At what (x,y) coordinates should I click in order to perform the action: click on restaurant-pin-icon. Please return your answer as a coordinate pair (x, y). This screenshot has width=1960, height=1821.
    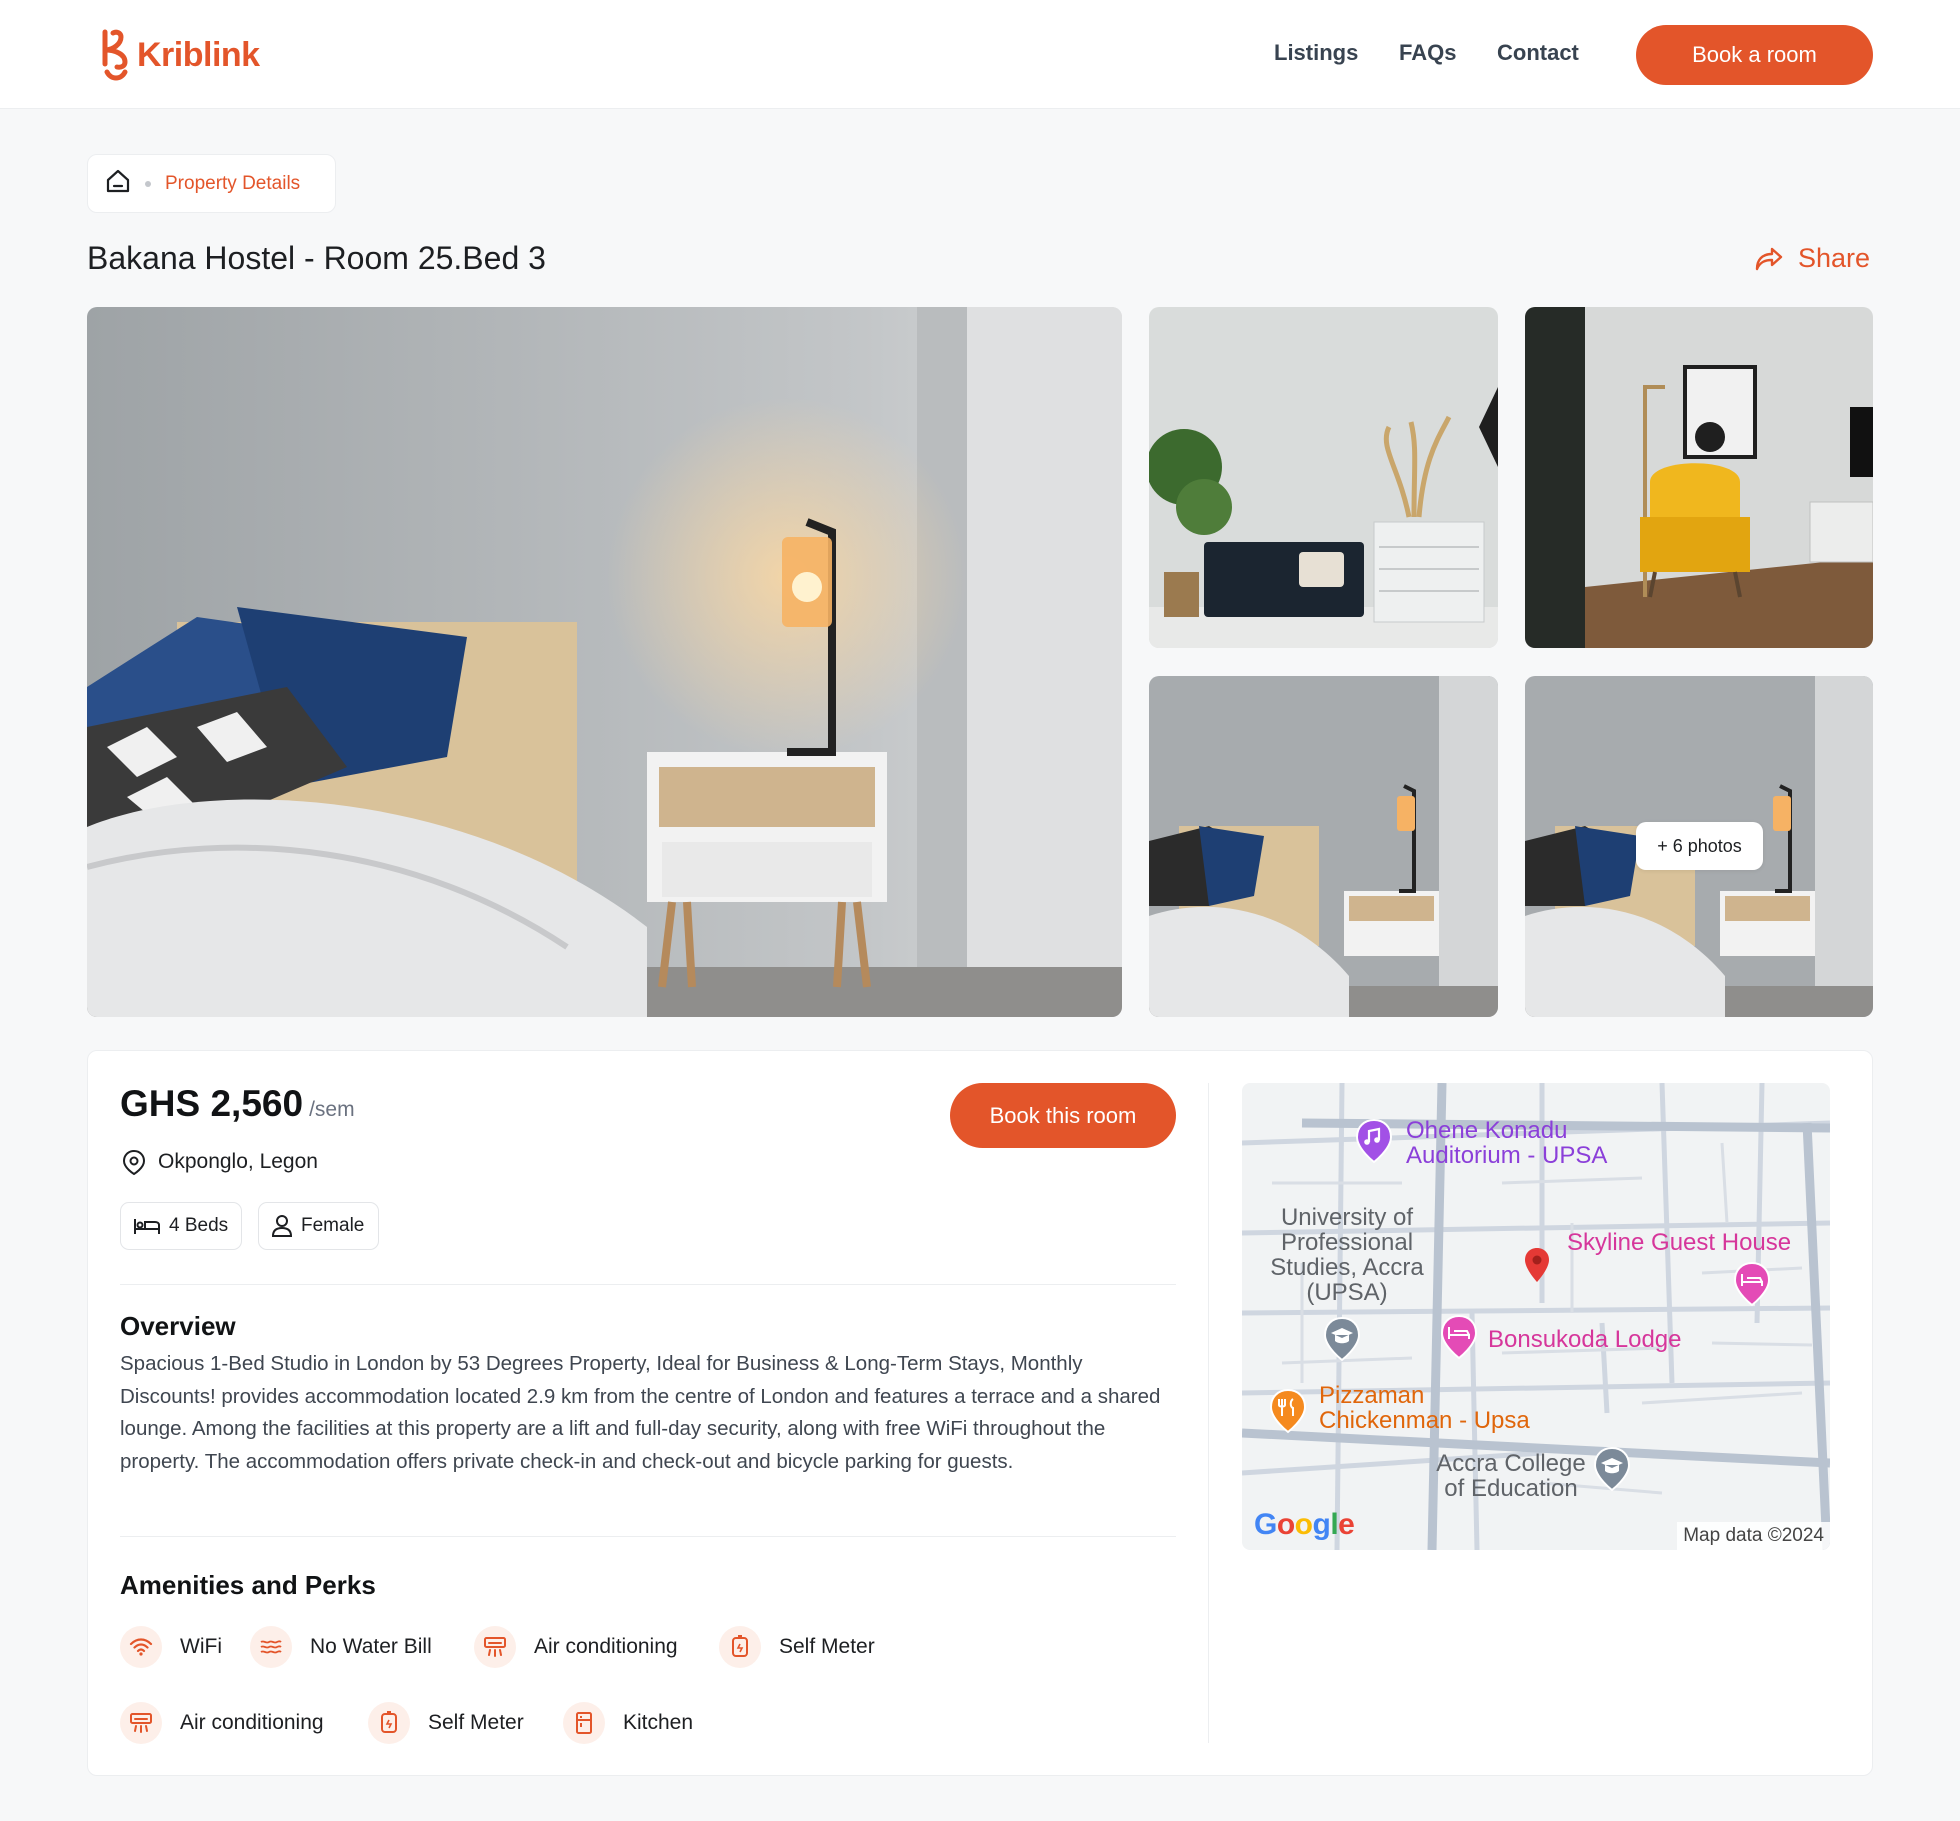
    Looking at the image, I should click on (1288, 1412).